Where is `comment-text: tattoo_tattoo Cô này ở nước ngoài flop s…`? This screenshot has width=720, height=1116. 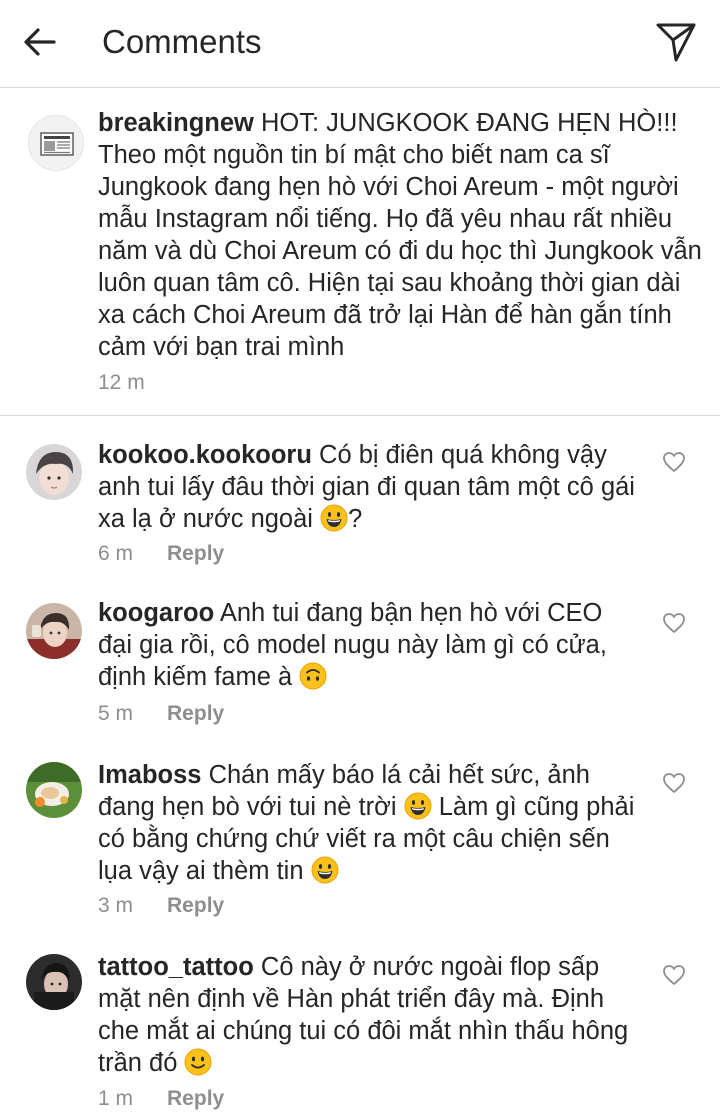 comment-text: tattoo_tattoo Cô này ở nước ngoài flop s… is located at coordinates (368, 1015).